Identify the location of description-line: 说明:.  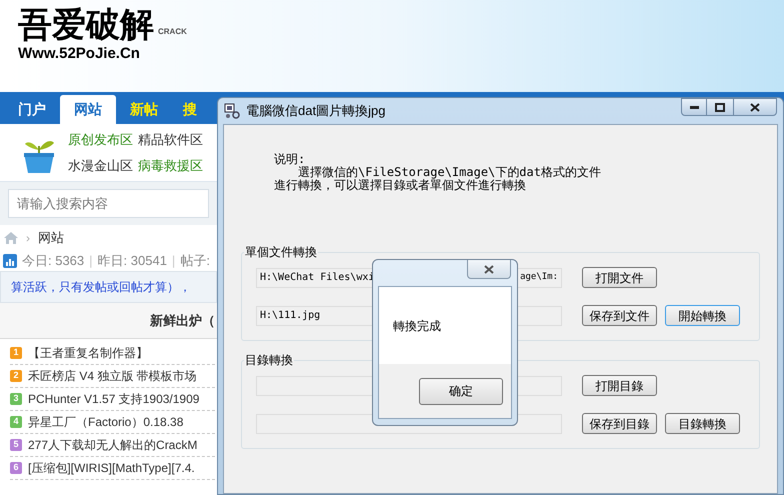
(290, 159).